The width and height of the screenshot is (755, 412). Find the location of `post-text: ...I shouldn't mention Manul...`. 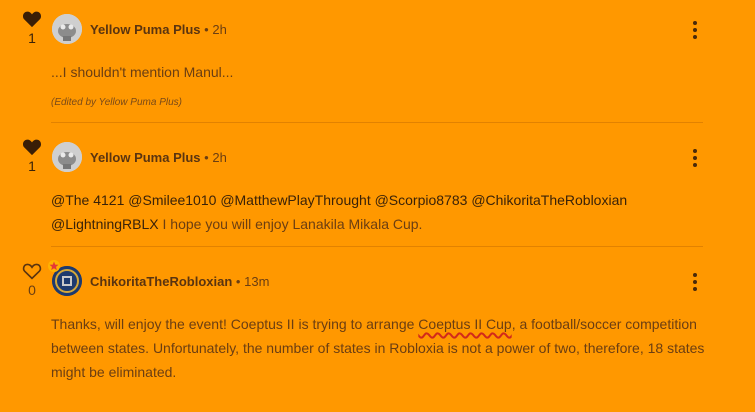

post-text: ...I shouldn't mention Manul... is located at coordinates (142, 72).